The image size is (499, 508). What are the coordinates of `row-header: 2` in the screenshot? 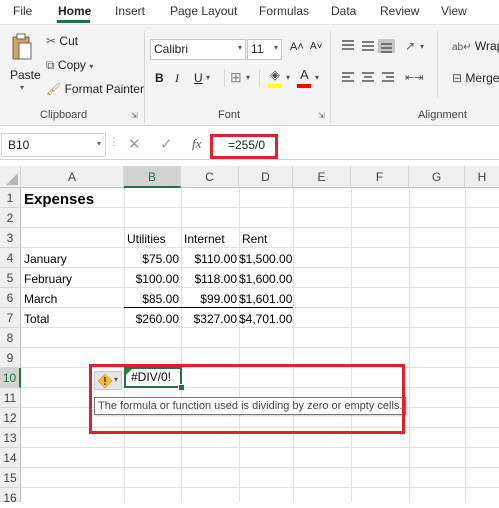 It's located at (10, 218).